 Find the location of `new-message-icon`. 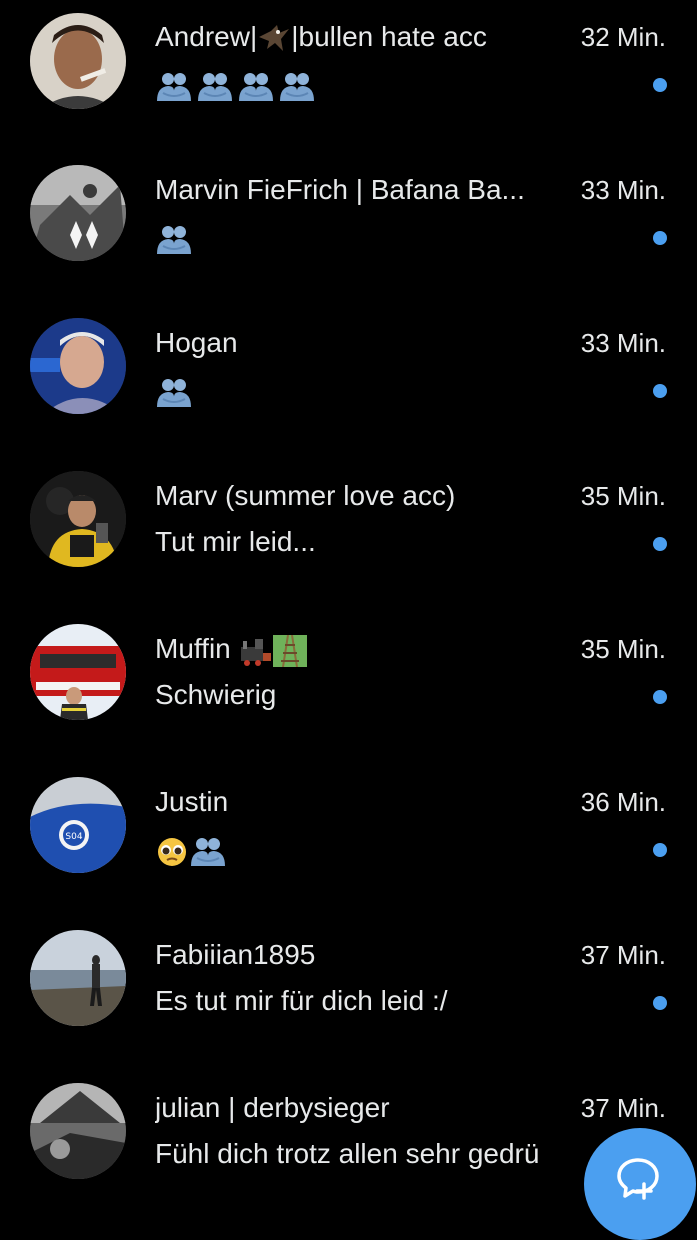

new-message-icon is located at coordinates (638, 1179).